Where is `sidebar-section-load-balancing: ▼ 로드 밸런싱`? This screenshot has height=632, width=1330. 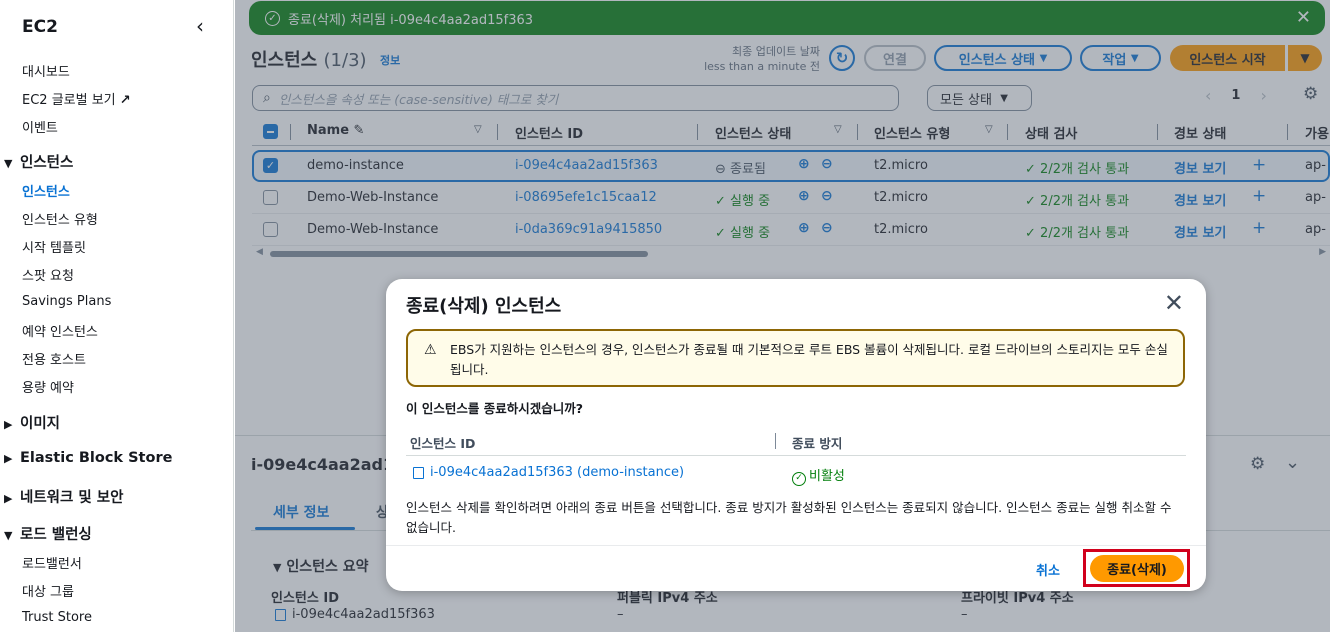
sidebar-section-load-balancing: ▼ 로드 밸런싱 is located at coordinates (48, 533).